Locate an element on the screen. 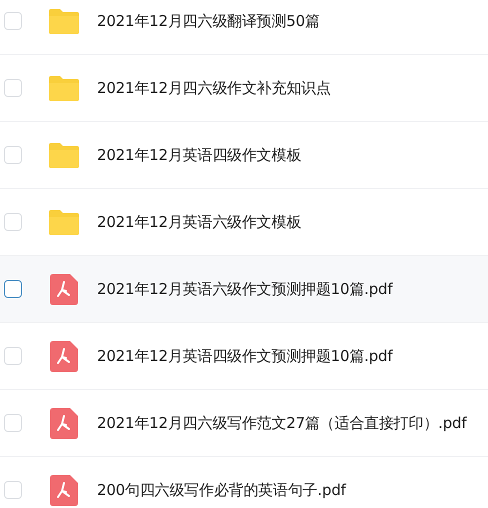  file-row: 2021年12月四六级翻译预测50篇 is located at coordinates (244, 27).